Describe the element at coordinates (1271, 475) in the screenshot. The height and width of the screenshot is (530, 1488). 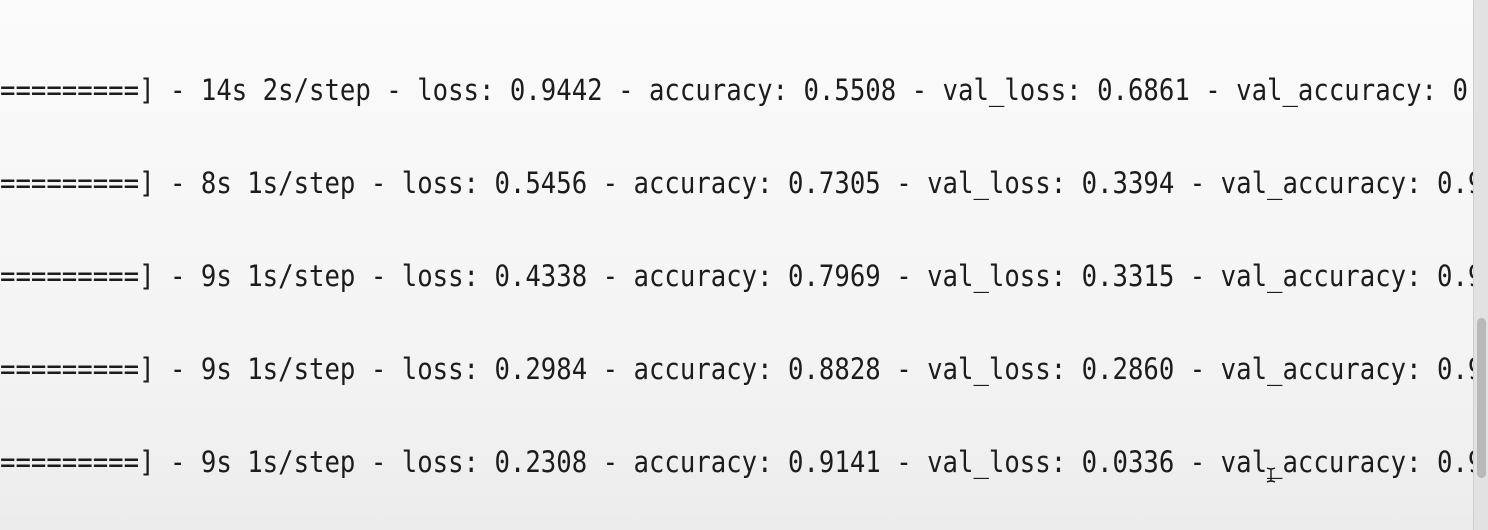
I see `text-cursor-icon` at that location.